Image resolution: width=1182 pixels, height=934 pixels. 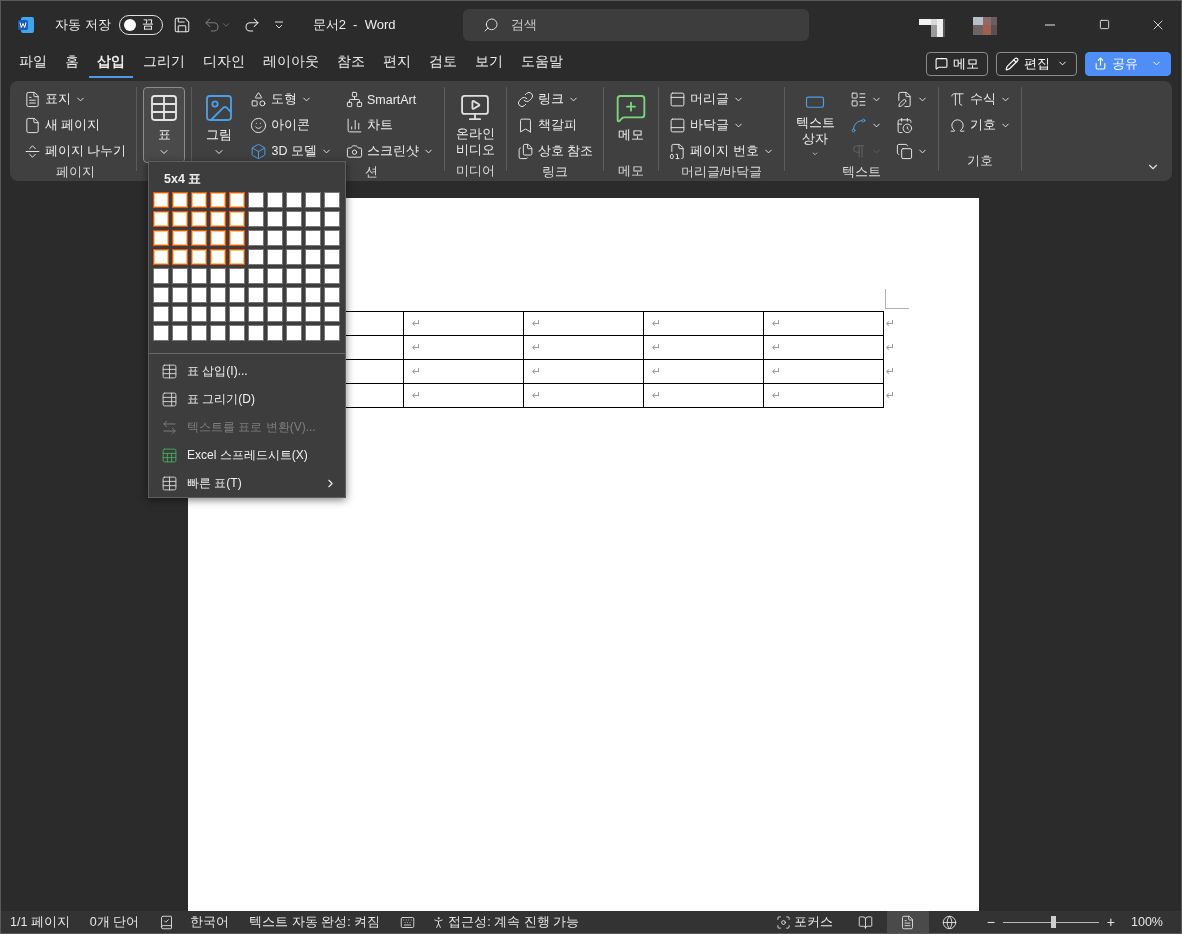 What do you see at coordinates (164, 125) in the screenshot?
I see `ribbon-button: 표` at bounding box center [164, 125].